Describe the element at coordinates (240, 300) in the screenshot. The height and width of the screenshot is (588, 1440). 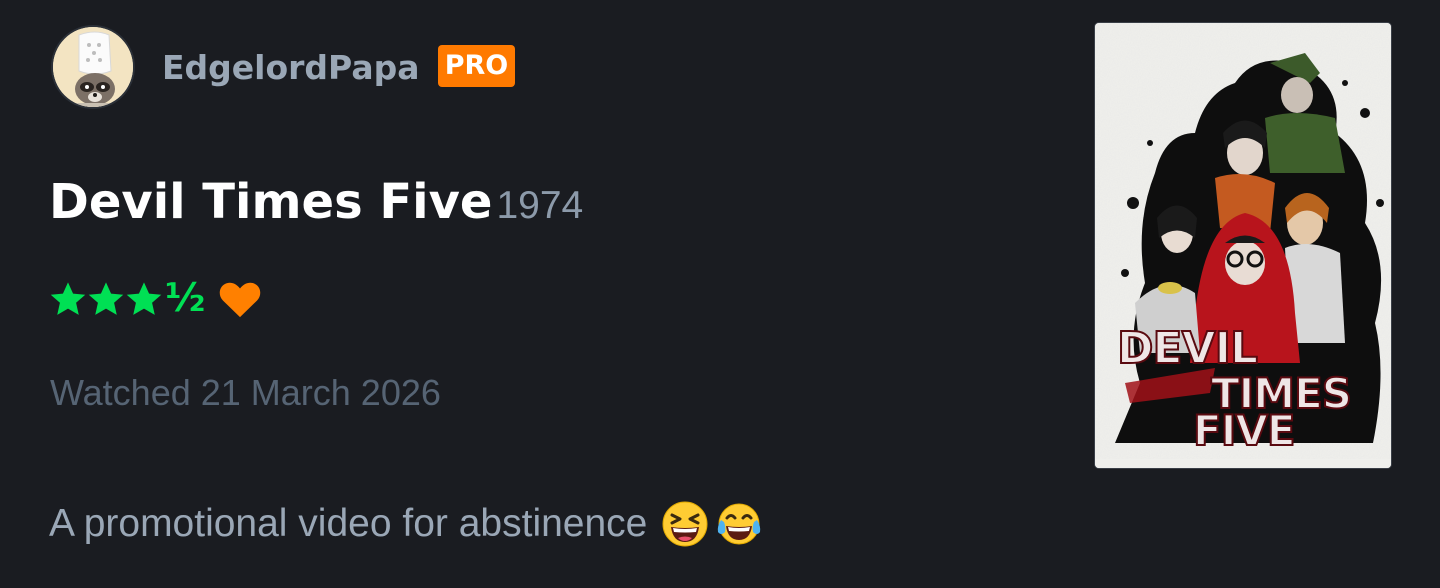
I see `heart-icon` at that location.